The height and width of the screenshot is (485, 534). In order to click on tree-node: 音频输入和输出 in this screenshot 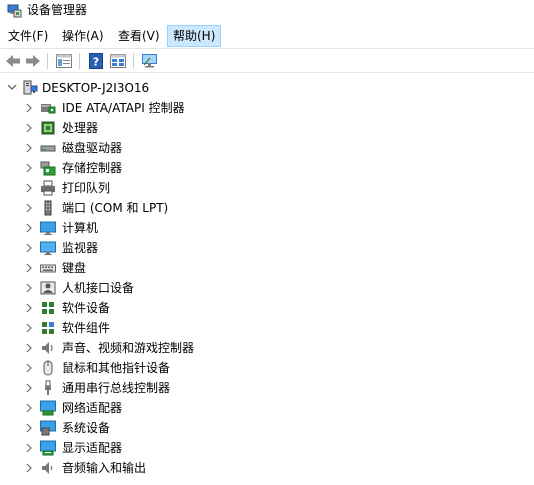, I will do `click(267, 468)`.